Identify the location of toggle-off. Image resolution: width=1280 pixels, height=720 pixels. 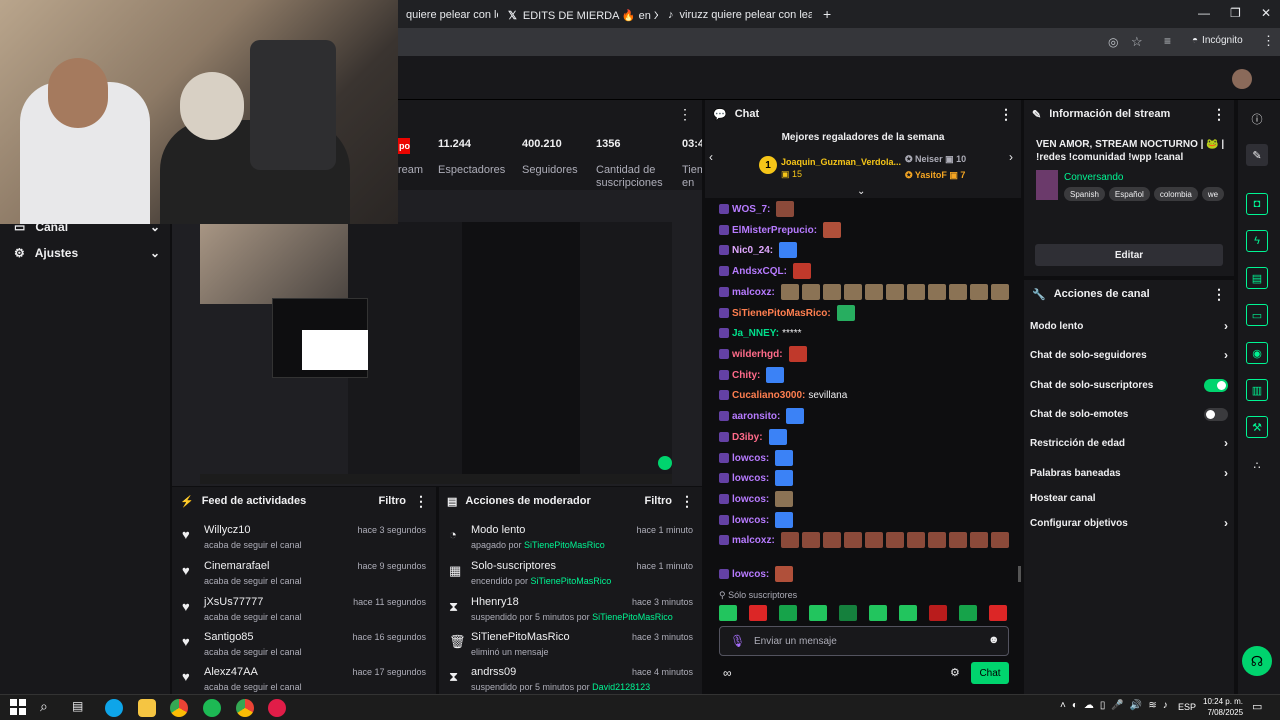
(1216, 414).